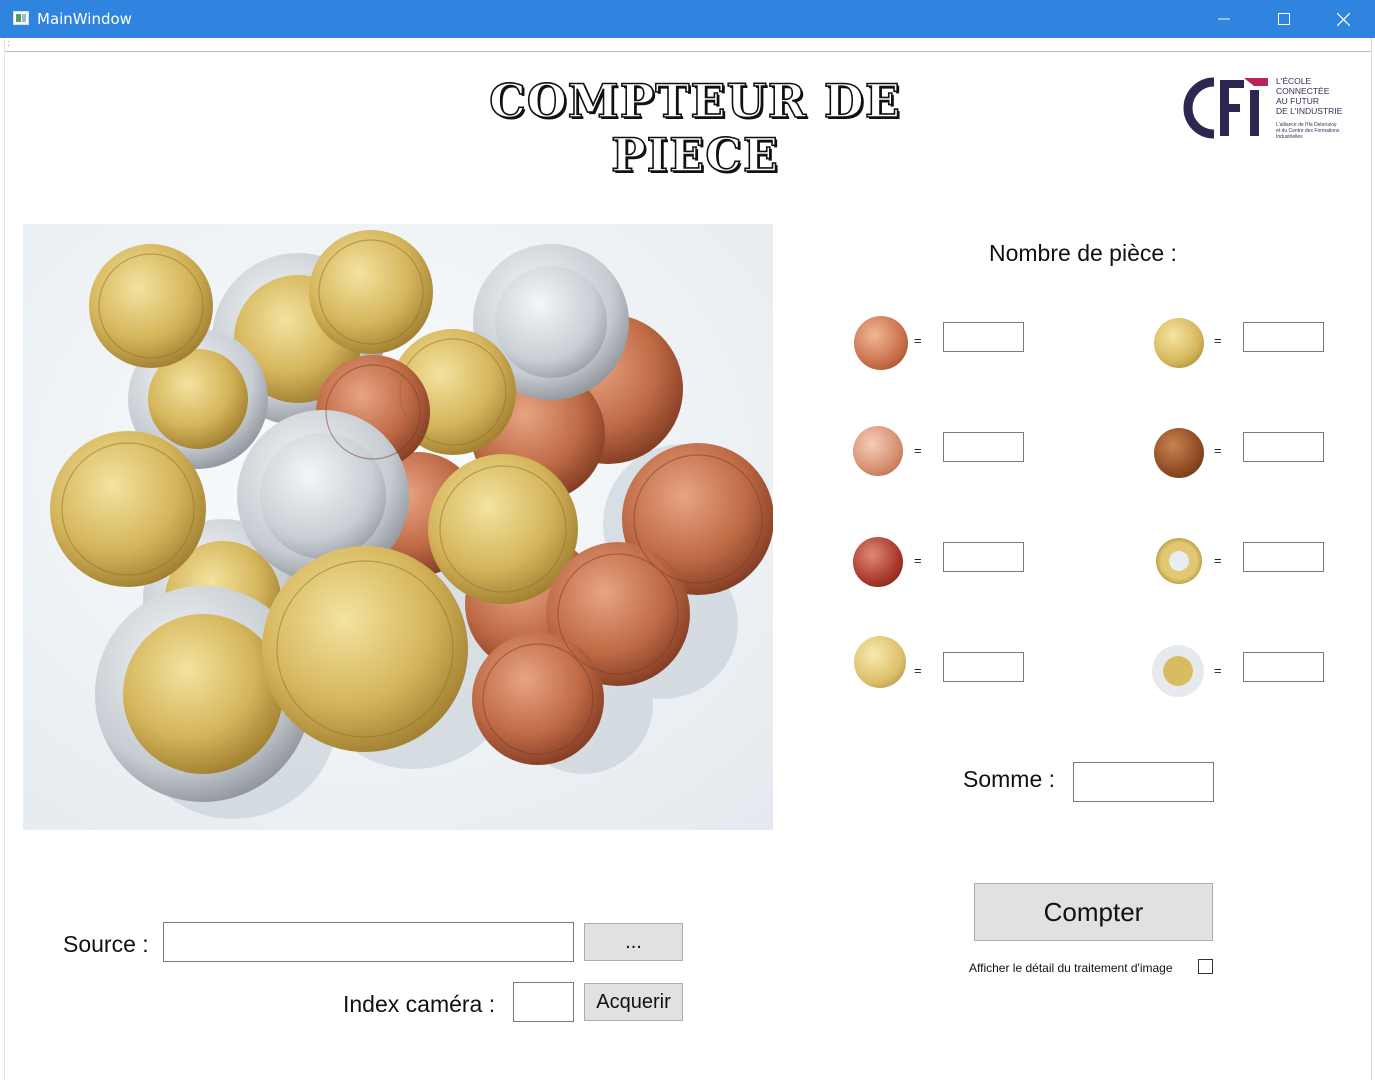  What do you see at coordinates (878, 562) in the screenshot?
I see `coin-5-cent-icon` at bounding box center [878, 562].